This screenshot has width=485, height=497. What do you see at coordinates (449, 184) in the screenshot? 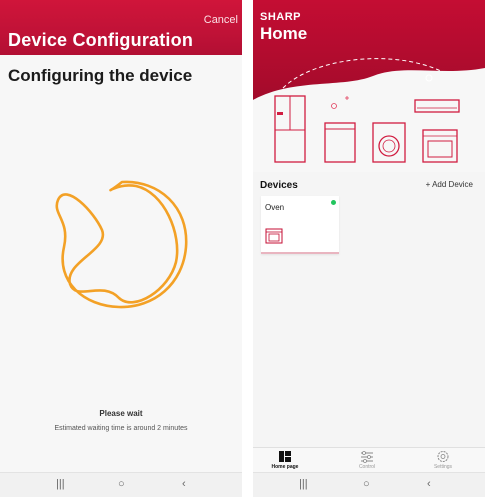
I see `add-device-button: + Add Device` at bounding box center [449, 184].